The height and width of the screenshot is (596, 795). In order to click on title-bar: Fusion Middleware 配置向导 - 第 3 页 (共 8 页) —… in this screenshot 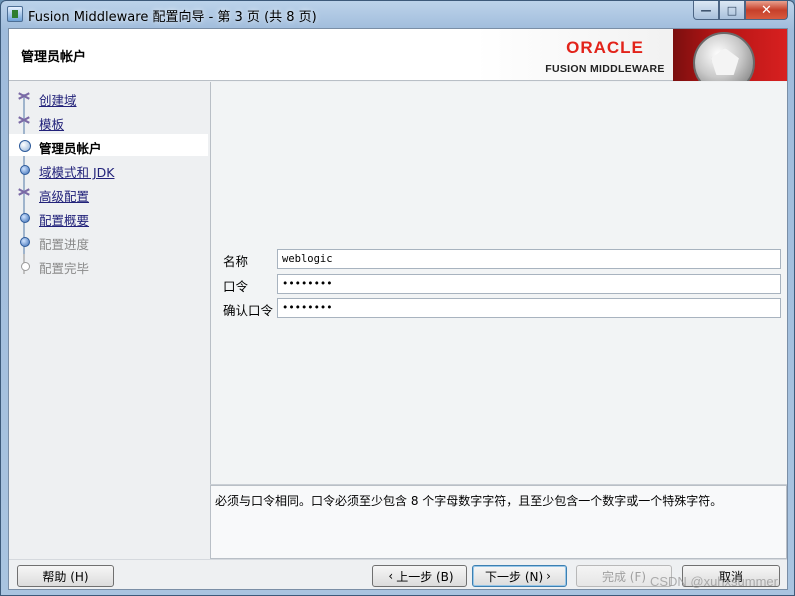, I will do `click(397, 14)`.